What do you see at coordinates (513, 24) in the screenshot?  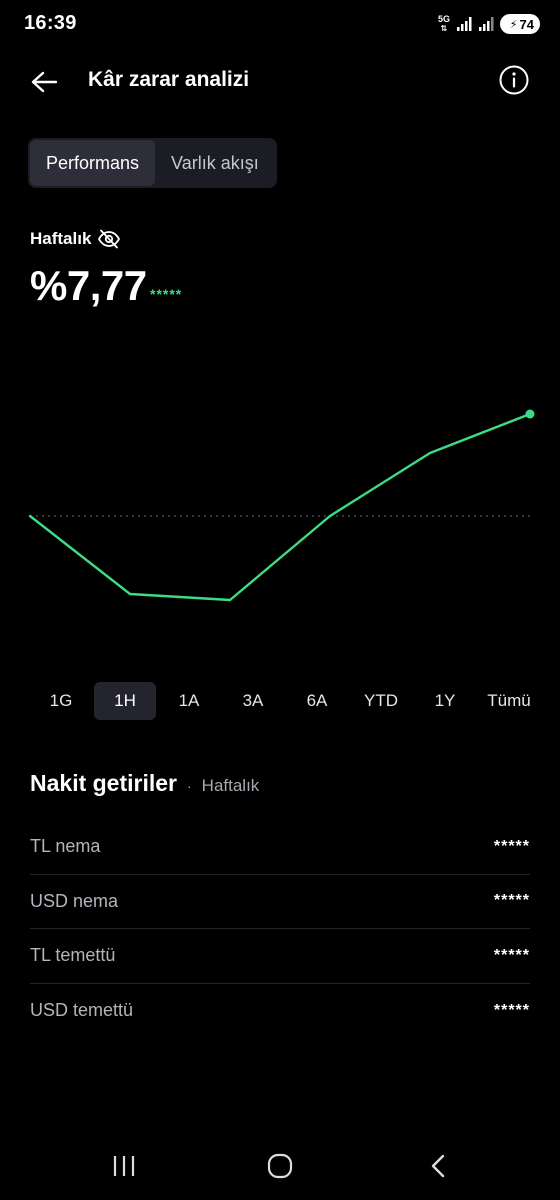 I see `charging-icon: ⚡` at bounding box center [513, 24].